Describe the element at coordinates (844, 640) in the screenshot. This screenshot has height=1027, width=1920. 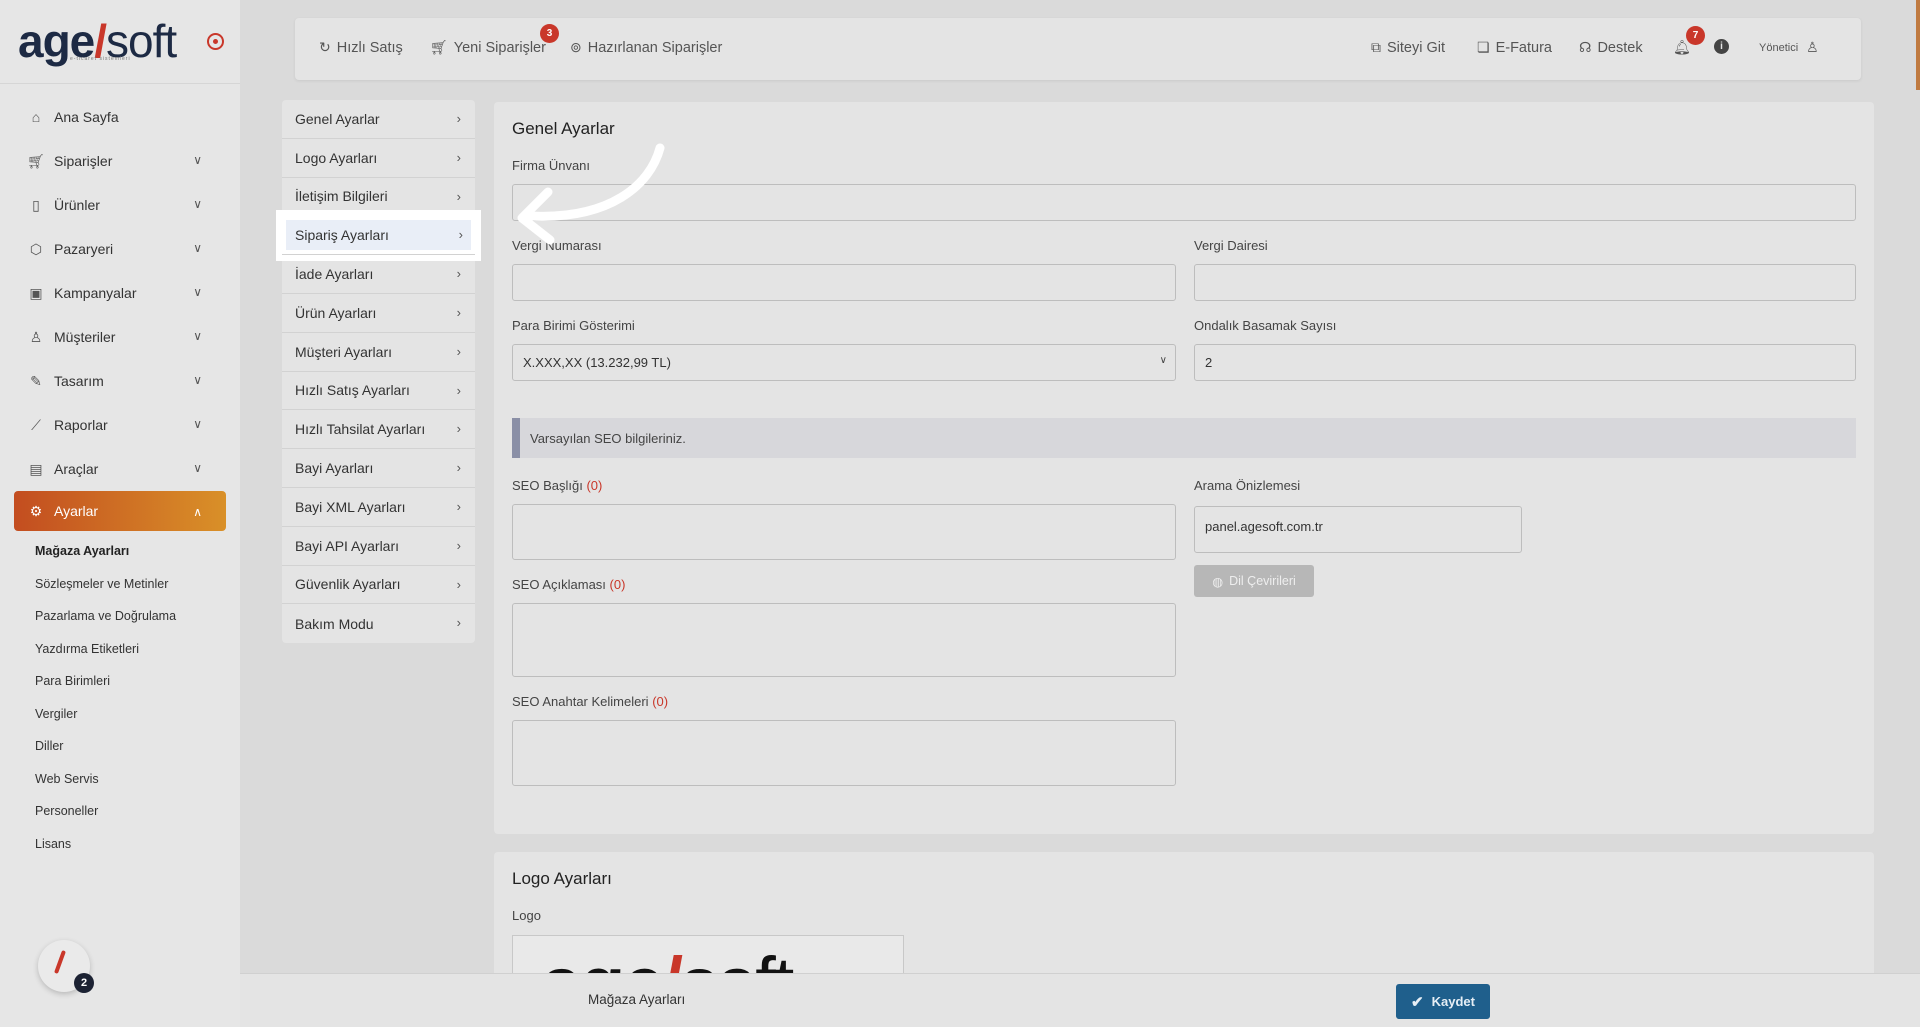
I see `seo-description-field` at that location.